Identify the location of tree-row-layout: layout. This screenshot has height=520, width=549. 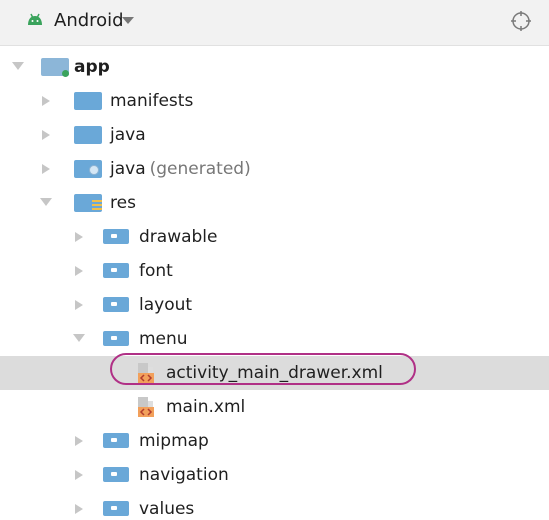
(274, 305).